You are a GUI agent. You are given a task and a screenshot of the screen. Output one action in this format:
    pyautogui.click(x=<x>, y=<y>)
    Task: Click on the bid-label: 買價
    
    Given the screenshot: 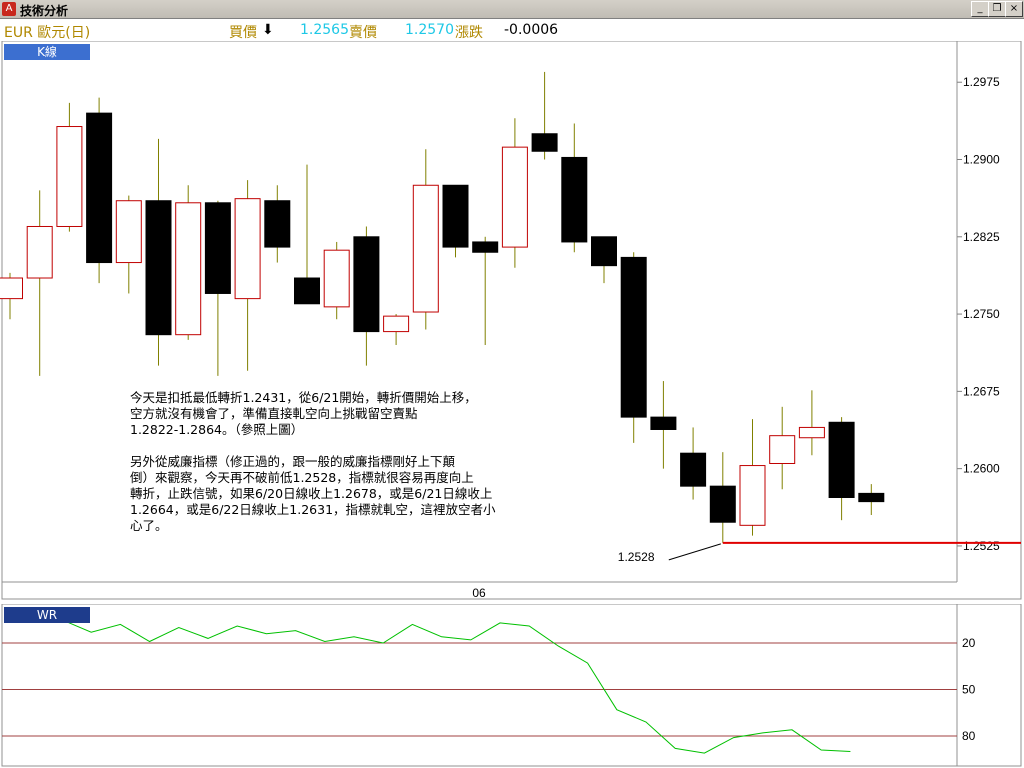 What is the action you would take?
    pyautogui.click(x=243, y=33)
    